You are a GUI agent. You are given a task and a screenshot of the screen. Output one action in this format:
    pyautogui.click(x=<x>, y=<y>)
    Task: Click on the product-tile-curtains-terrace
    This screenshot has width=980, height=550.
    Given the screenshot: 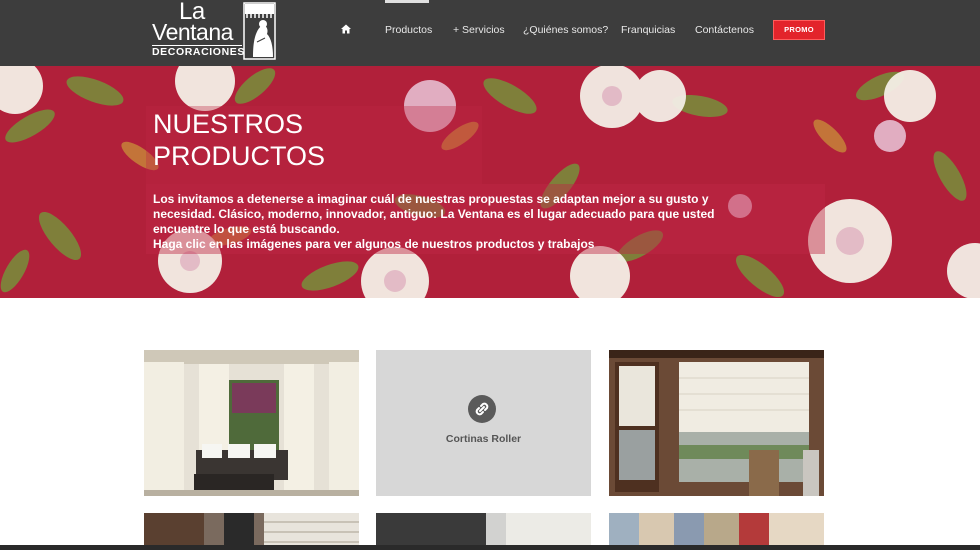 What is the action you would take?
    pyautogui.click(x=251, y=423)
    